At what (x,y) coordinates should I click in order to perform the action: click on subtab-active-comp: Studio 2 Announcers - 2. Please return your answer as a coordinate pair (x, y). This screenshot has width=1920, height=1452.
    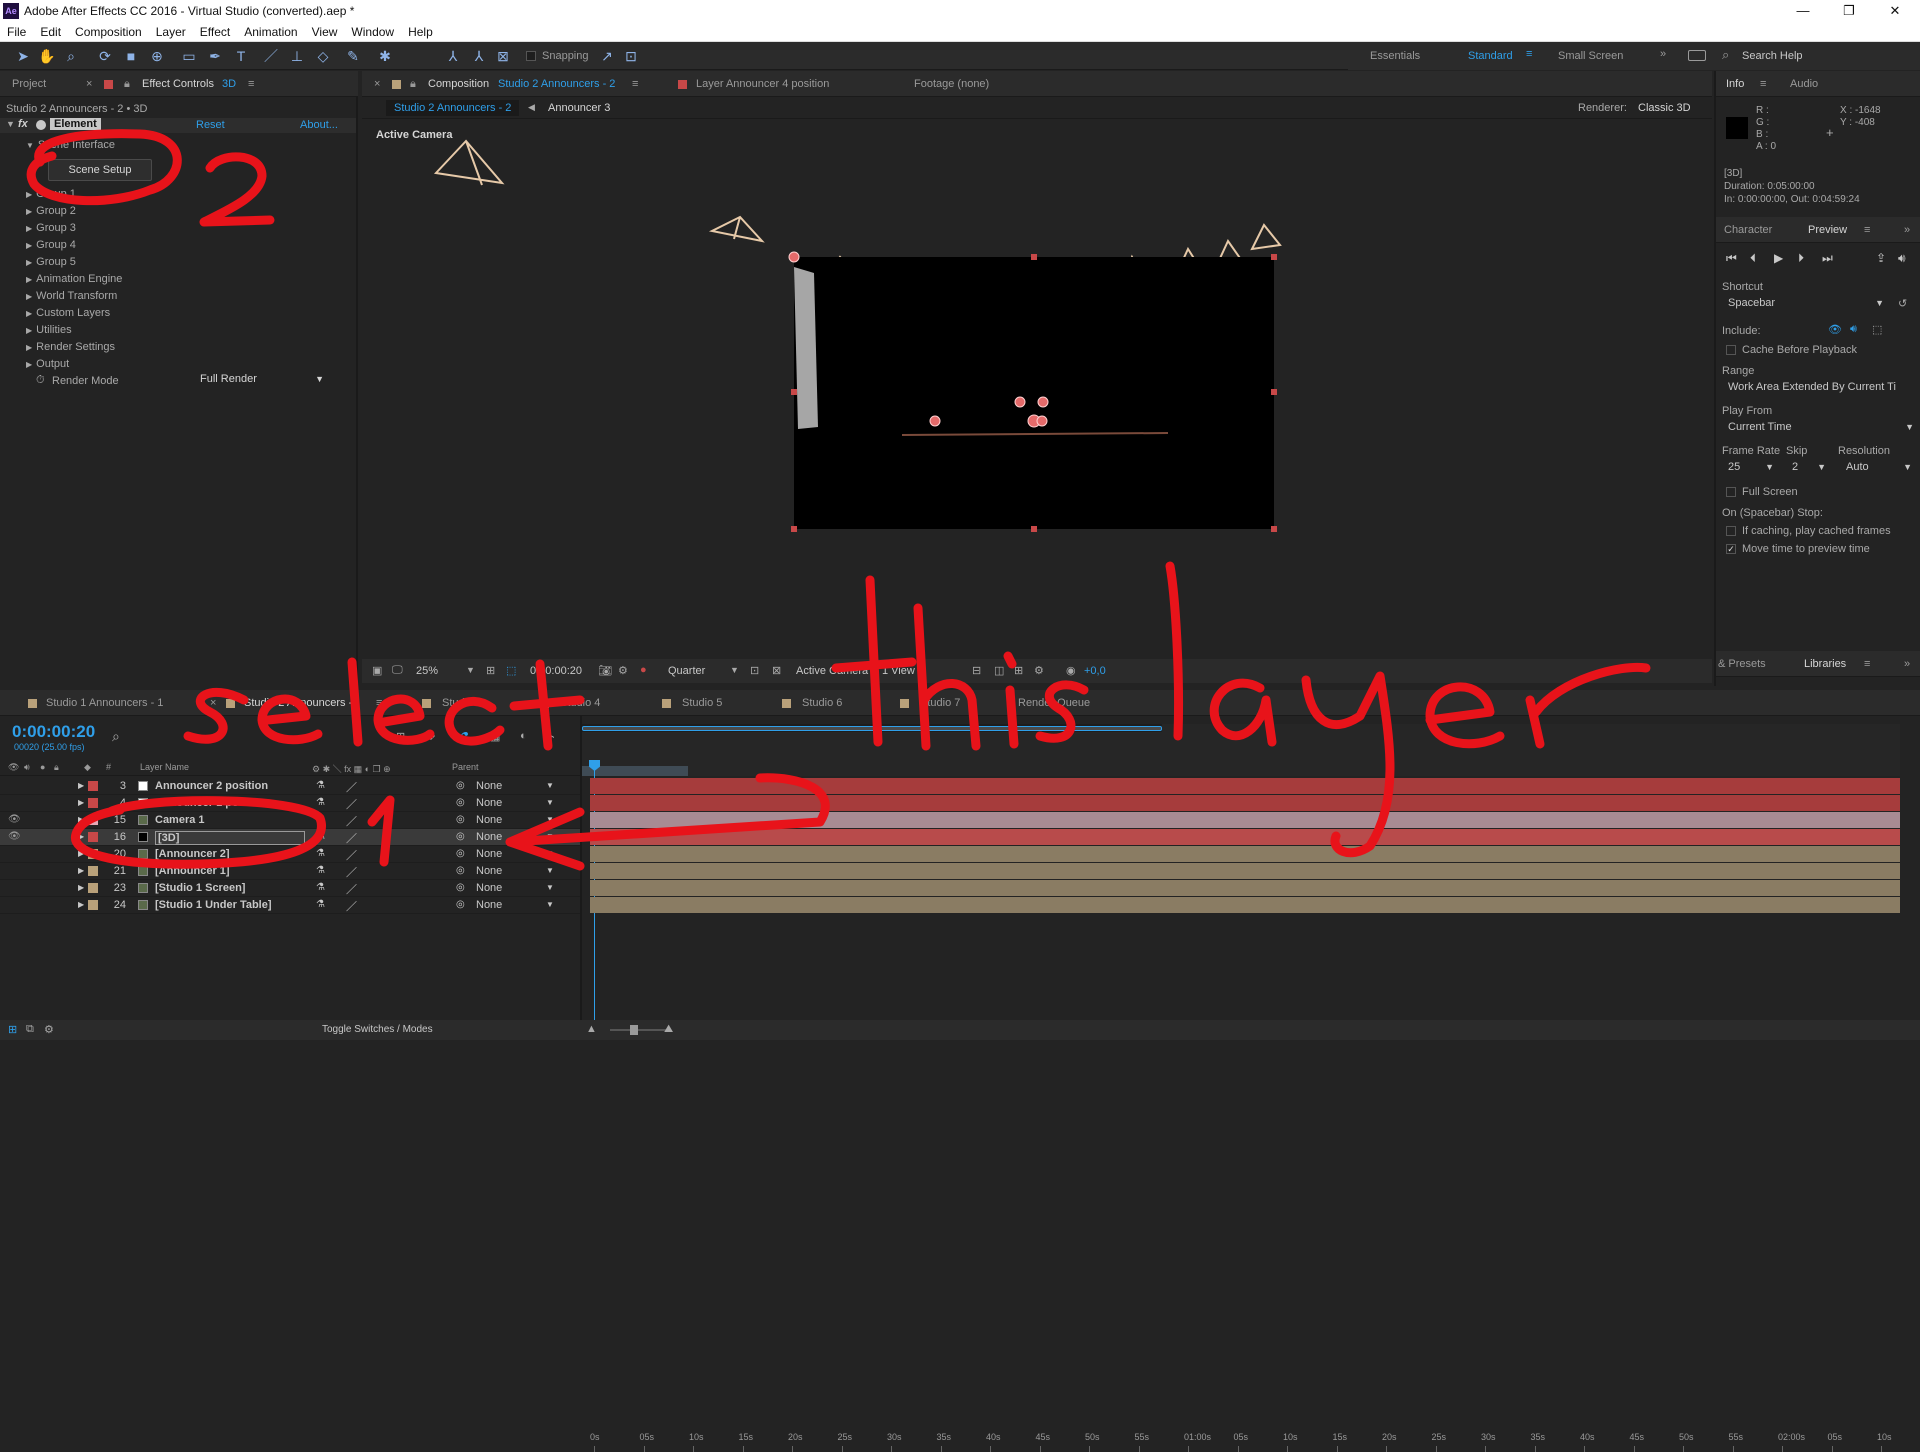
    Looking at the image, I should click on (453, 108).